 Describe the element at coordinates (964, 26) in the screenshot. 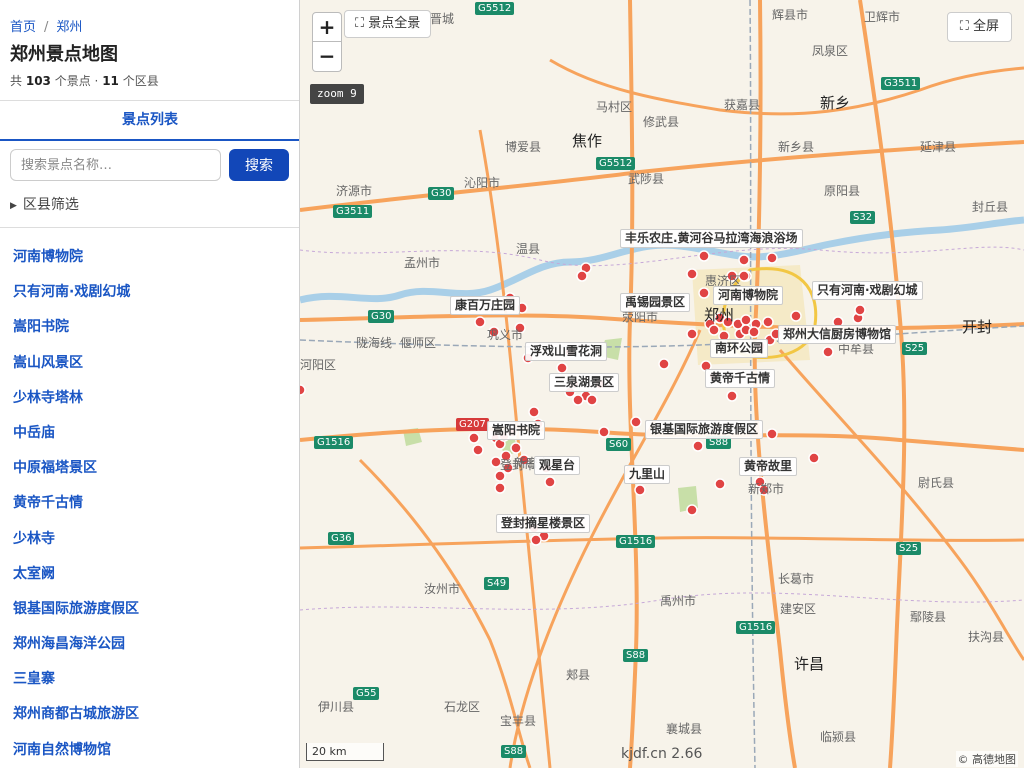

I see `fullscreen-icon: ⛶` at that location.